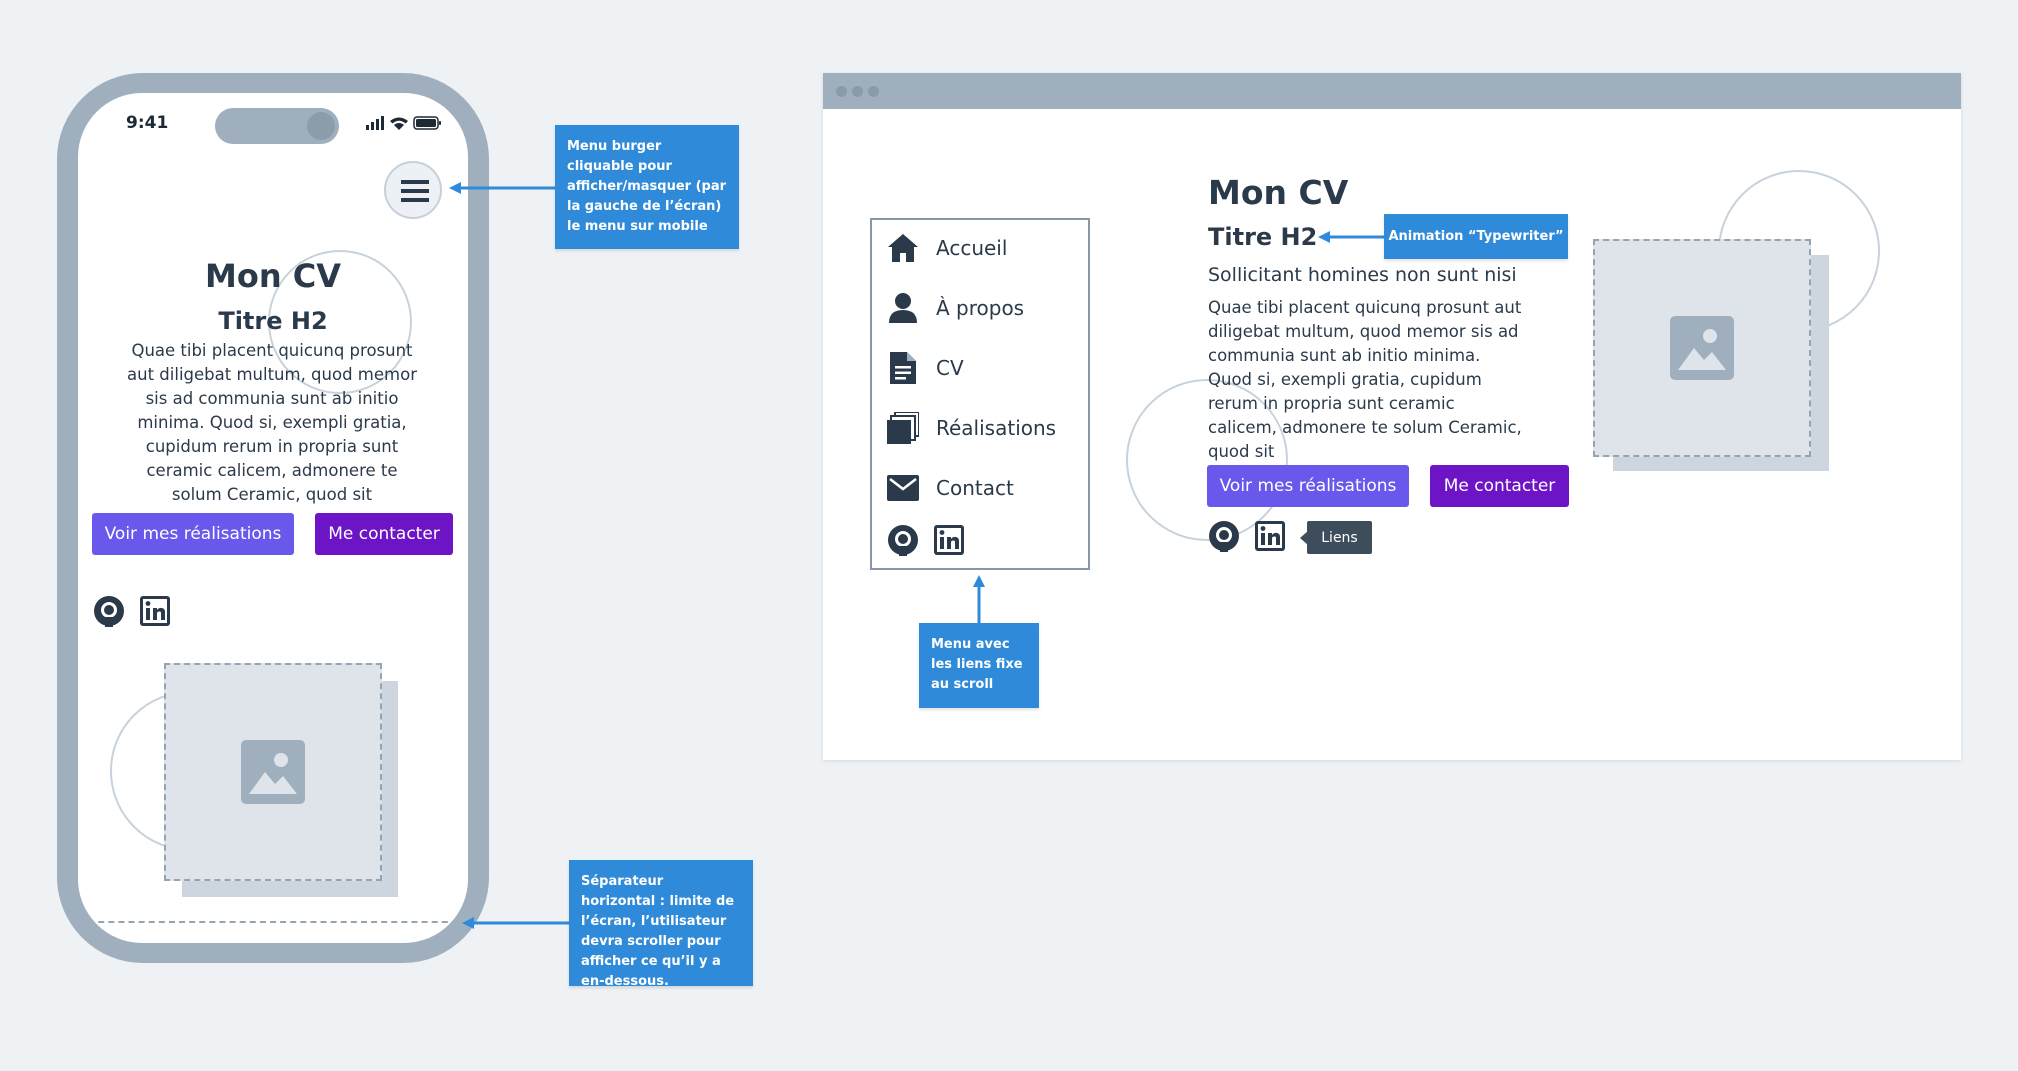  I want to click on menu-social-links, so click(926, 540).